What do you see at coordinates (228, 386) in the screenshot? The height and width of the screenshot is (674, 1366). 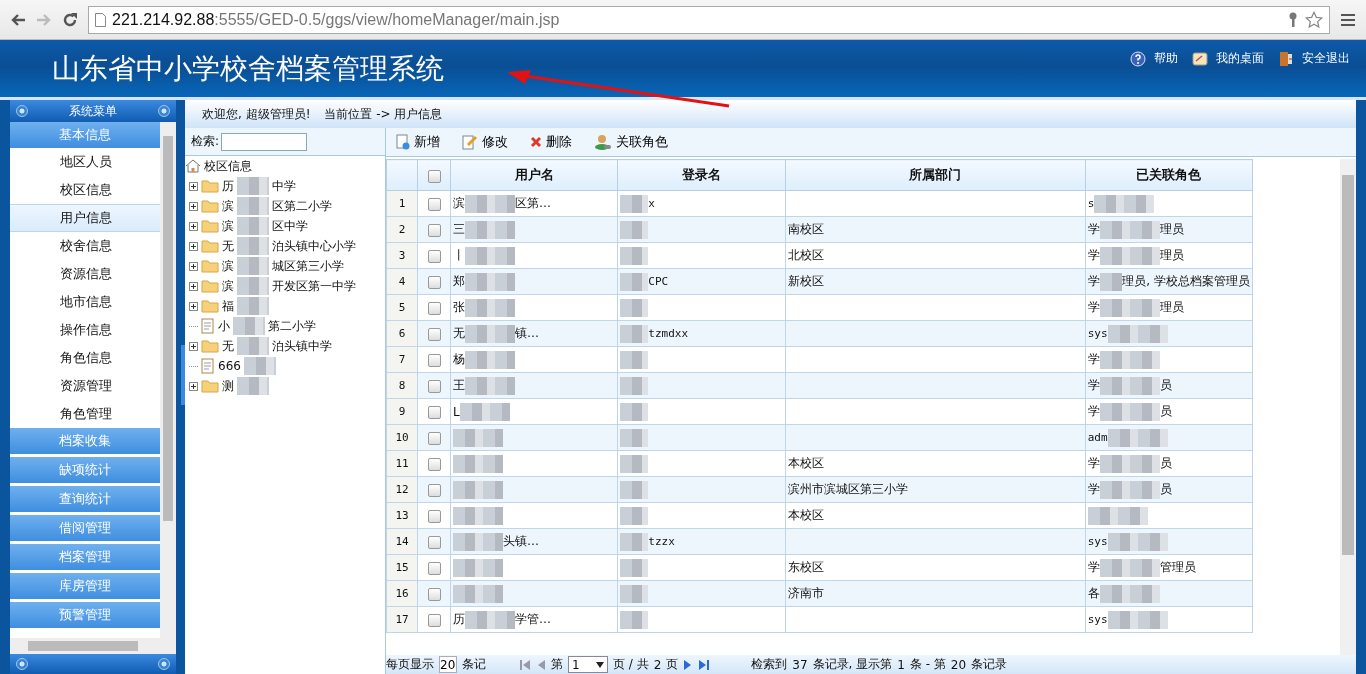 I see `tree-node: 测` at bounding box center [228, 386].